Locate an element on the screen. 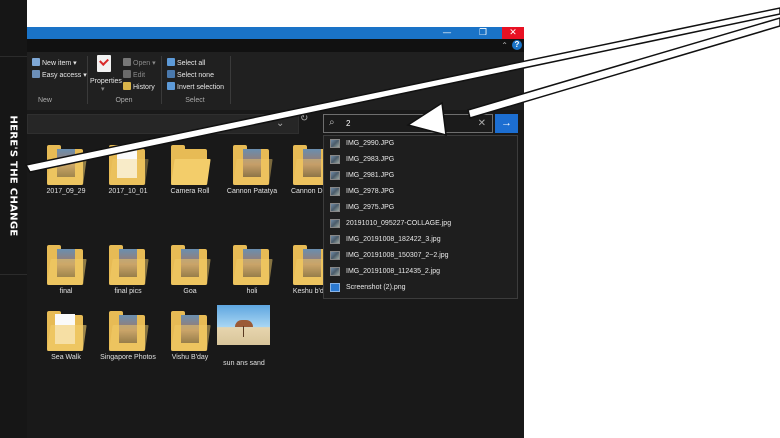  arrow-head-icon is located at coordinates (426, 119).